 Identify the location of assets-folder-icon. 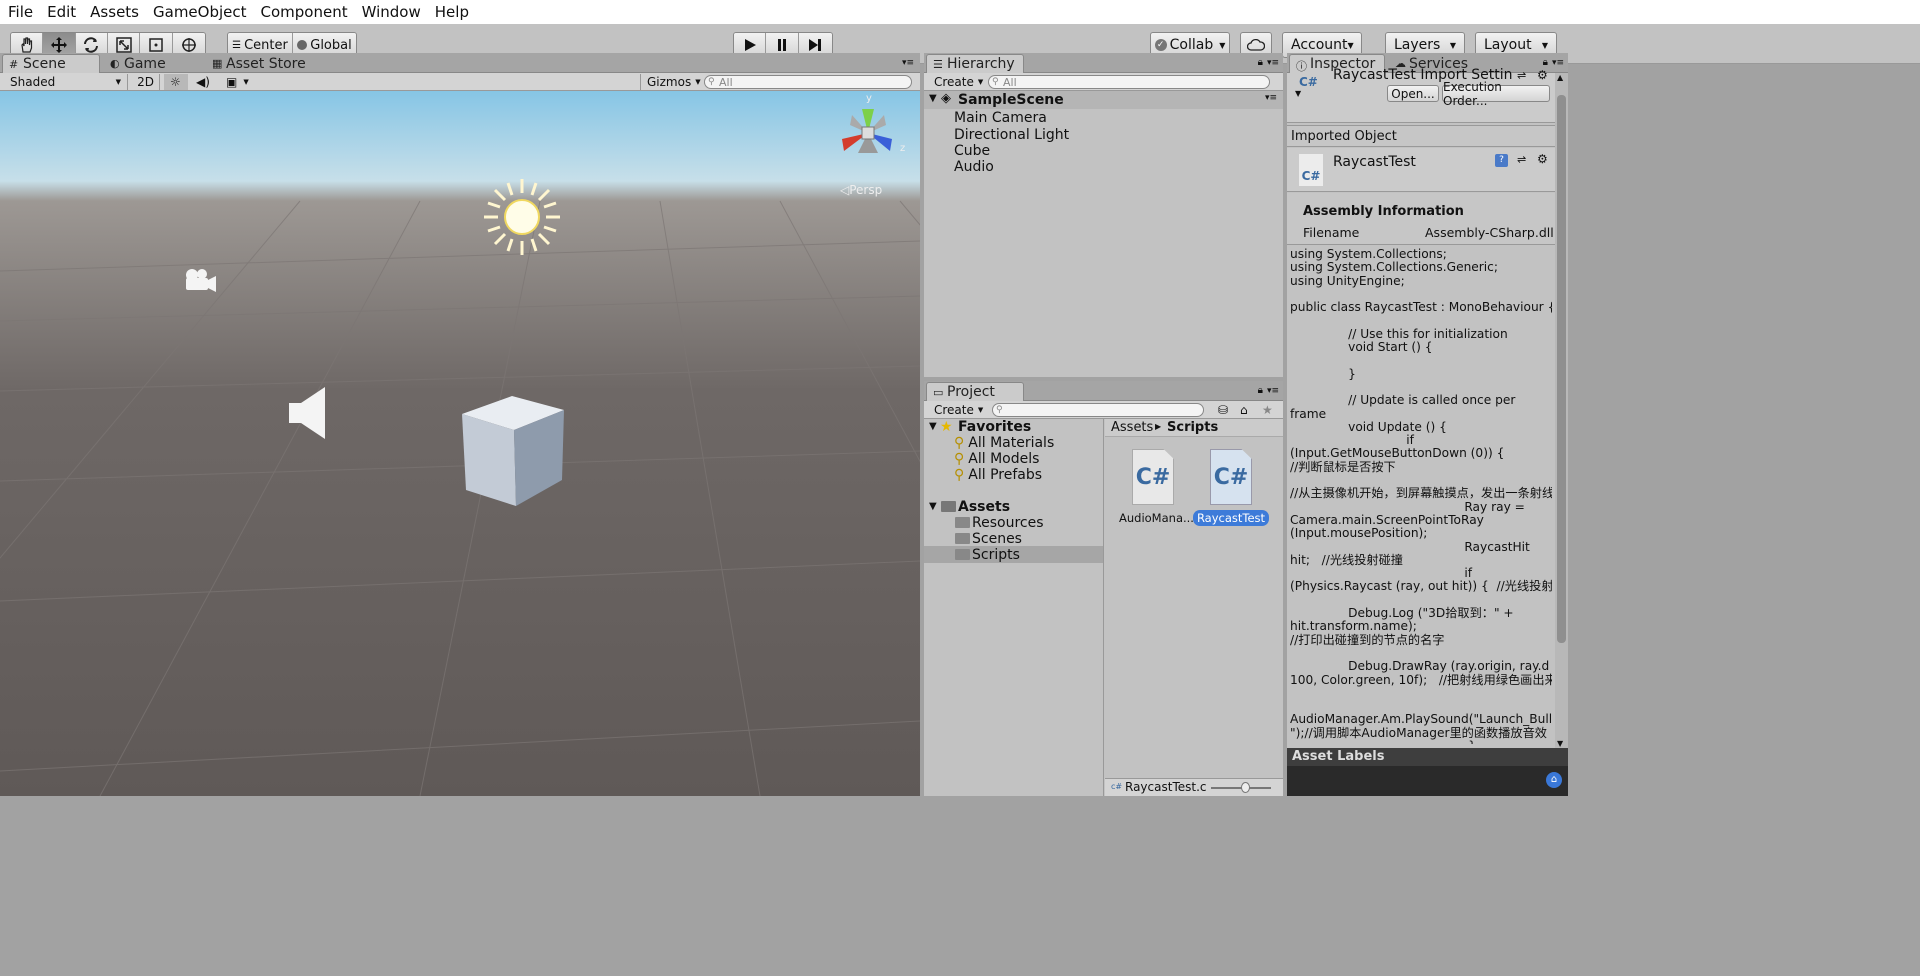
(948, 506).